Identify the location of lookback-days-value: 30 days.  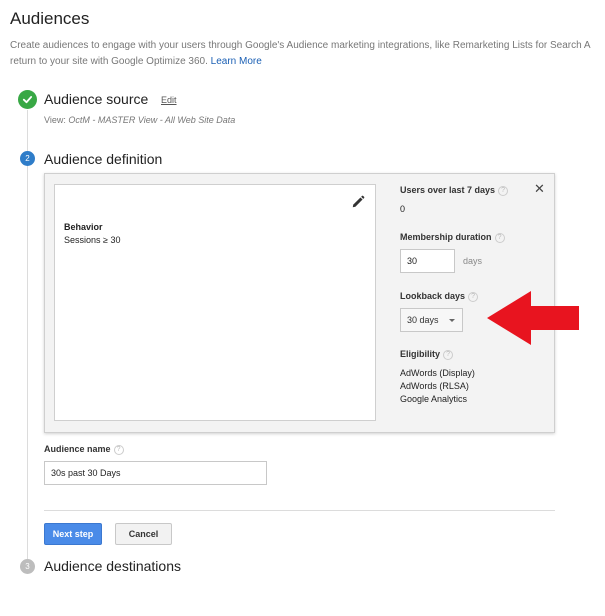
(423, 320).